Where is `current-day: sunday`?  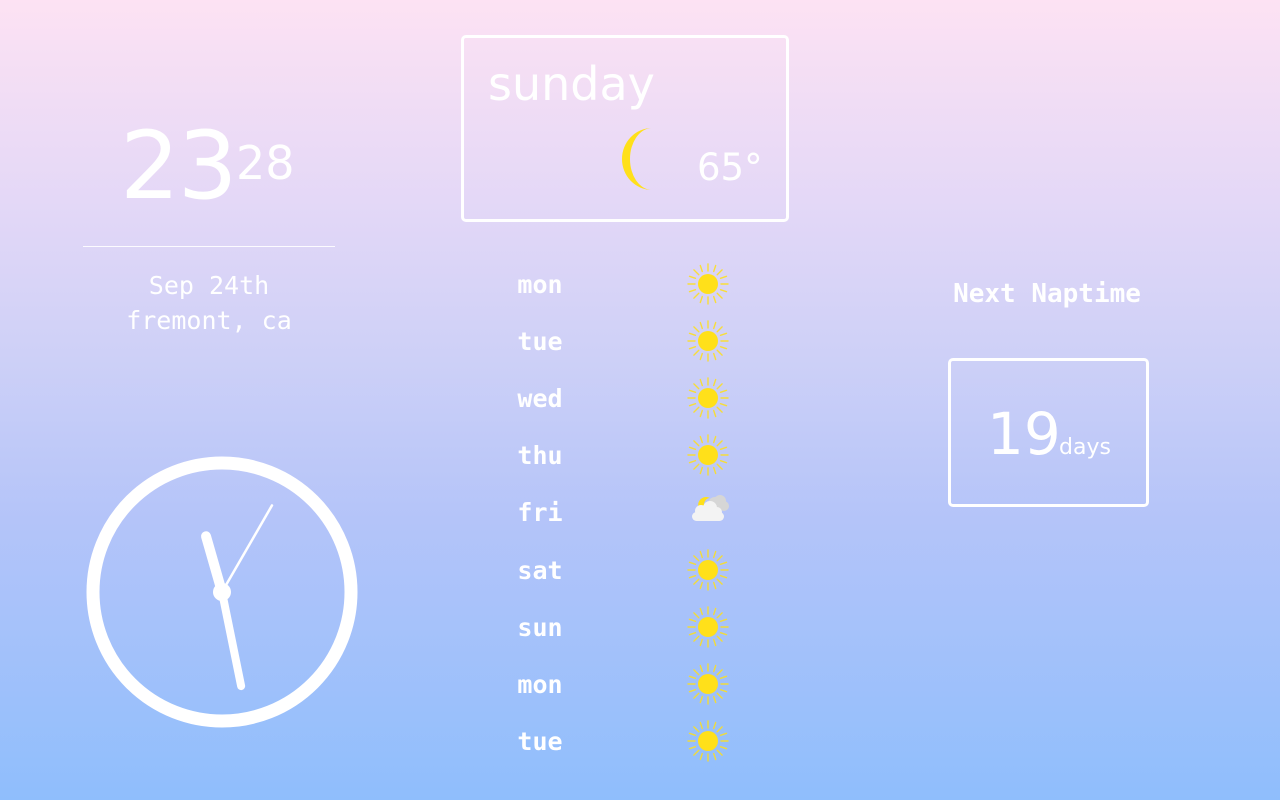 current-day: sunday is located at coordinates (571, 84).